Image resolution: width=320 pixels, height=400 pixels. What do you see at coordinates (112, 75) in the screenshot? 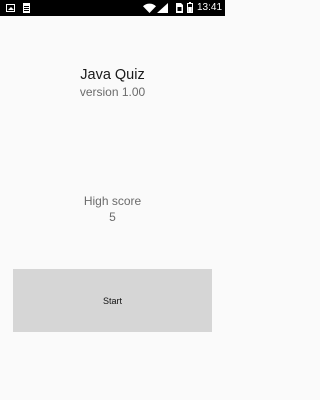
I see `app-title: Java Quiz` at bounding box center [112, 75].